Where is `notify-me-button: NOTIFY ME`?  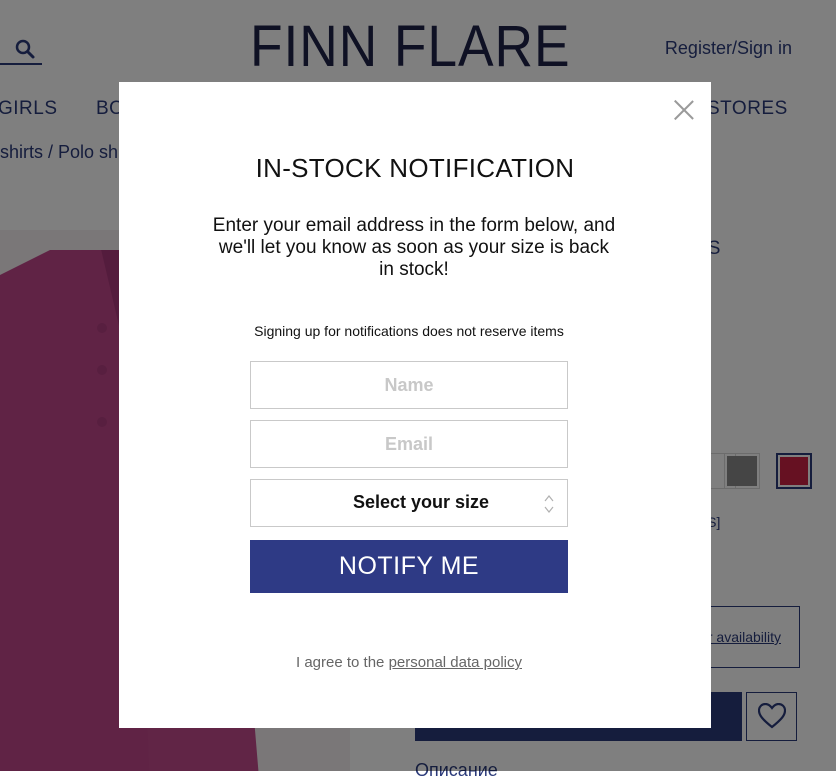 notify-me-button: NOTIFY ME is located at coordinates (409, 566).